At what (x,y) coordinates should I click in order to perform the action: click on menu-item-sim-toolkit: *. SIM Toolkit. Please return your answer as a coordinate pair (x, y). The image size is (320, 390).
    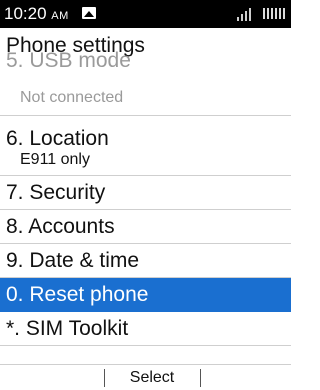
    Looking at the image, I should click on (145, 329).